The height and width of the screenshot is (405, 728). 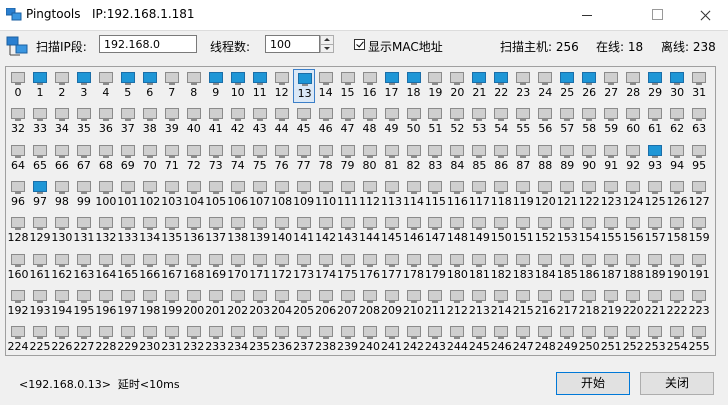 What do you see at coordinates (364, 15) in the screenshot?
I see `title-bar: Pingtools IP:192.168.1.181` at bounding box center [364, 15].